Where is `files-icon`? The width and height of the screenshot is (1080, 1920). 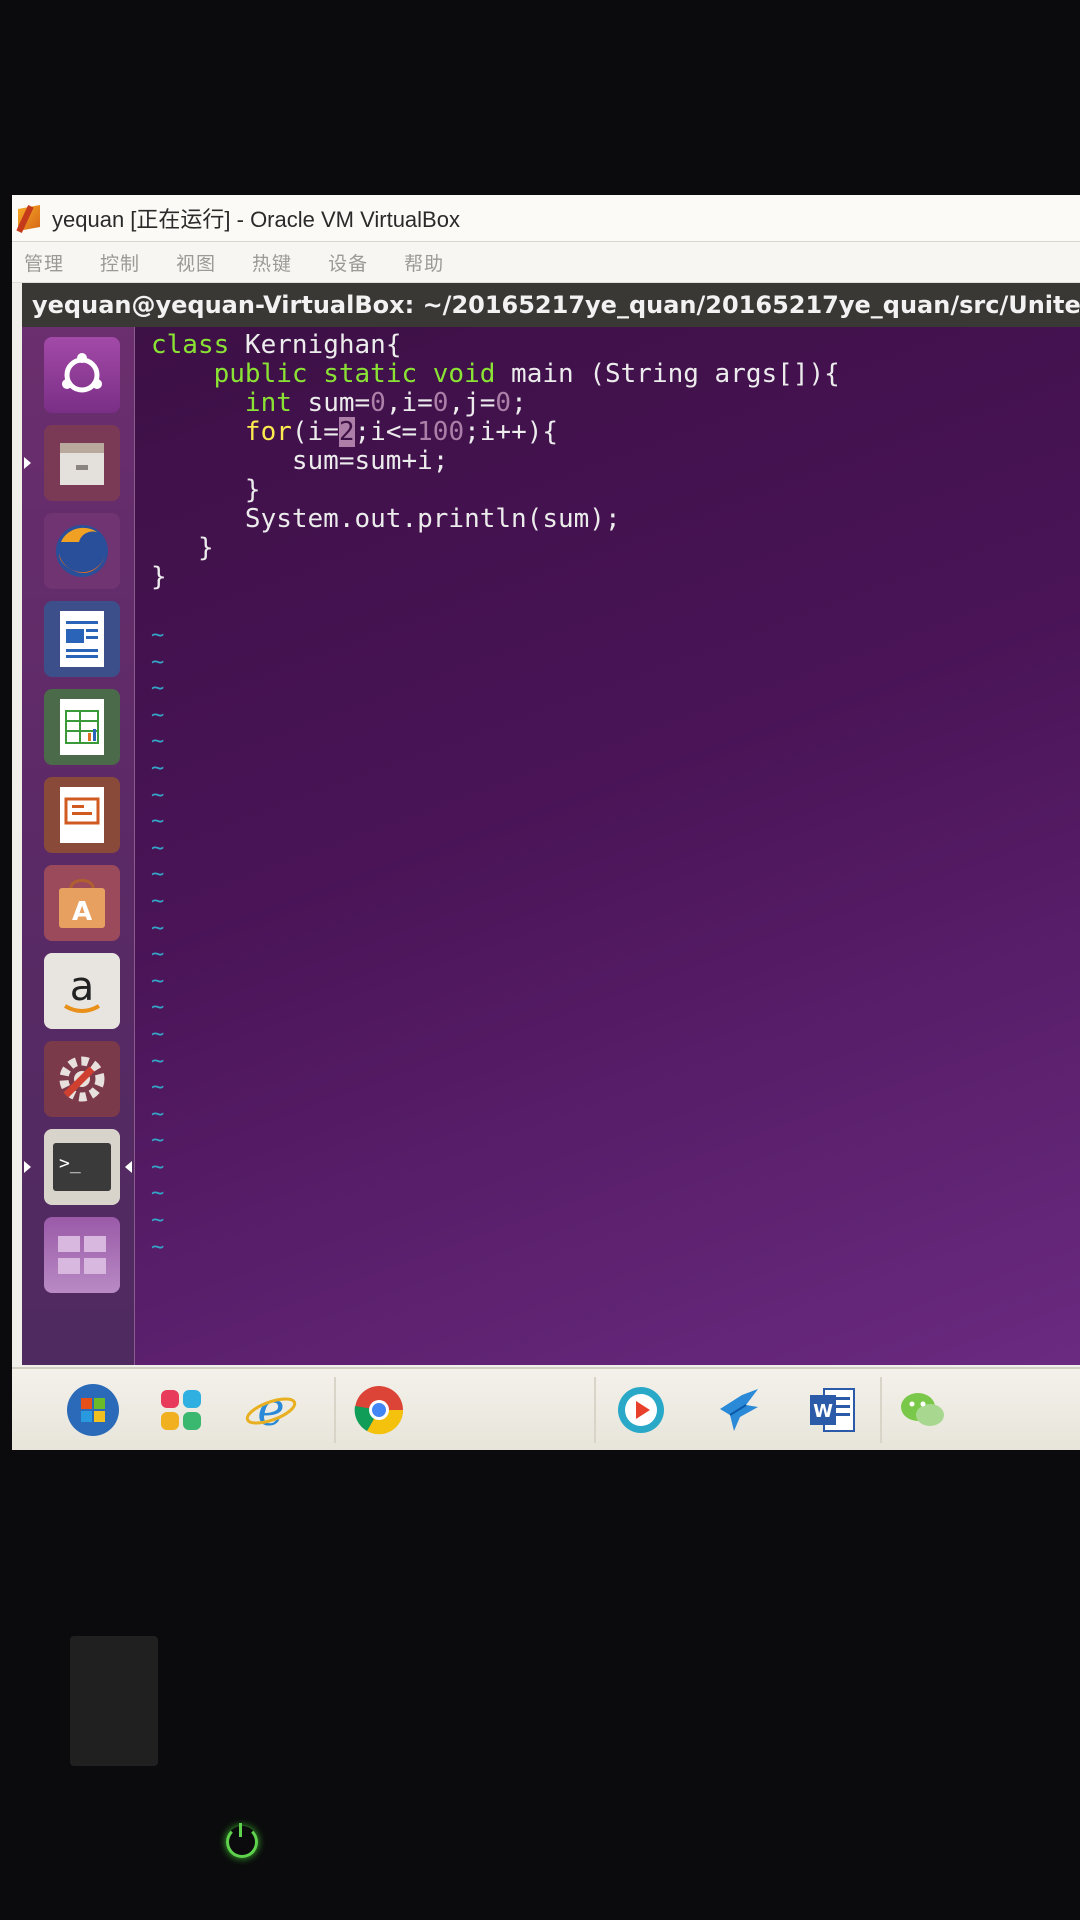 files-icon is located at coordinates (73, 463).